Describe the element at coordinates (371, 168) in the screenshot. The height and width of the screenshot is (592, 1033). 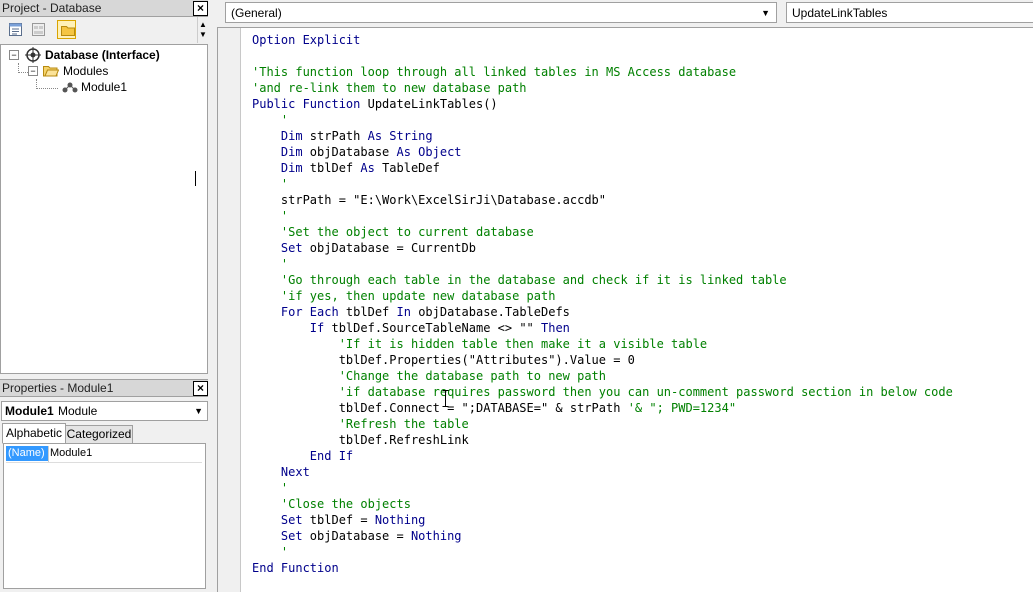
I see `code-keyword: As` at that location.